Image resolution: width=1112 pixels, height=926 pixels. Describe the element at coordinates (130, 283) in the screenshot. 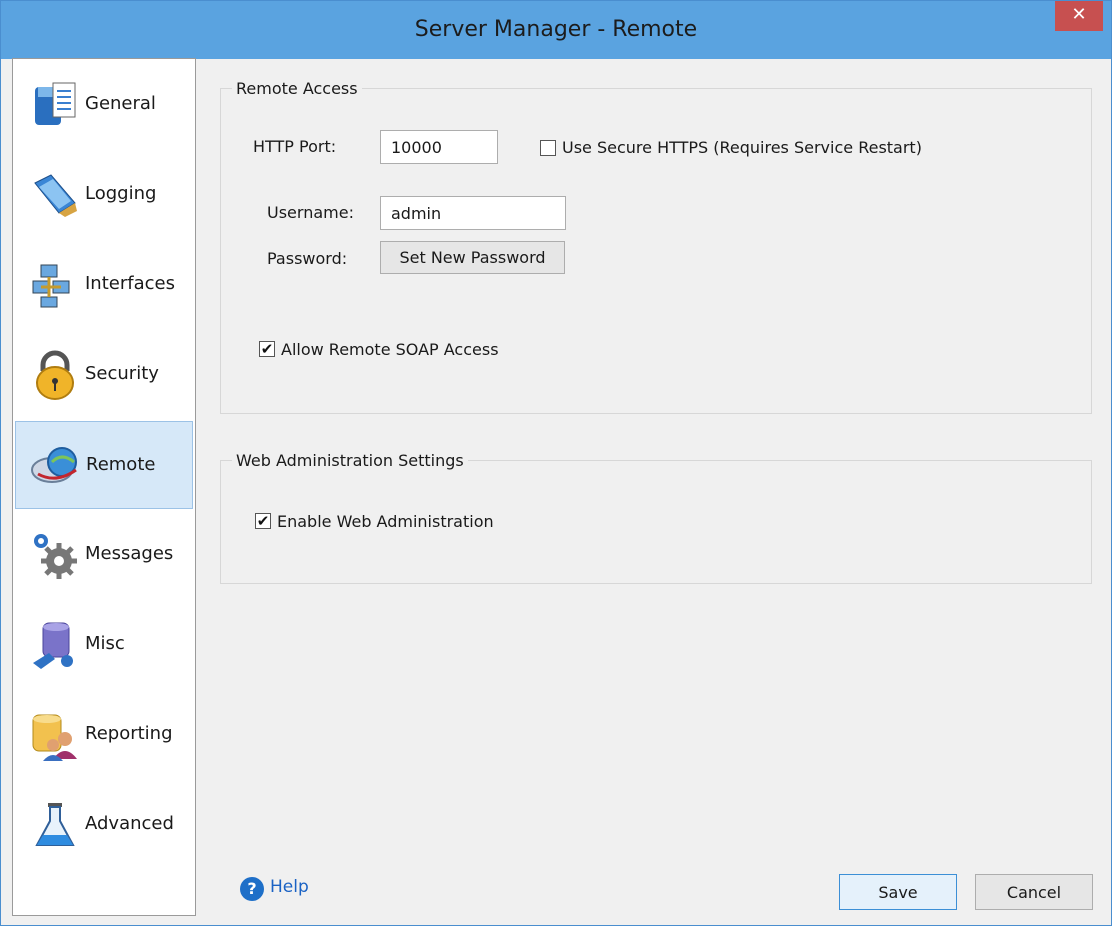

I see `sidebar-item-label: Interfaces` at that location.